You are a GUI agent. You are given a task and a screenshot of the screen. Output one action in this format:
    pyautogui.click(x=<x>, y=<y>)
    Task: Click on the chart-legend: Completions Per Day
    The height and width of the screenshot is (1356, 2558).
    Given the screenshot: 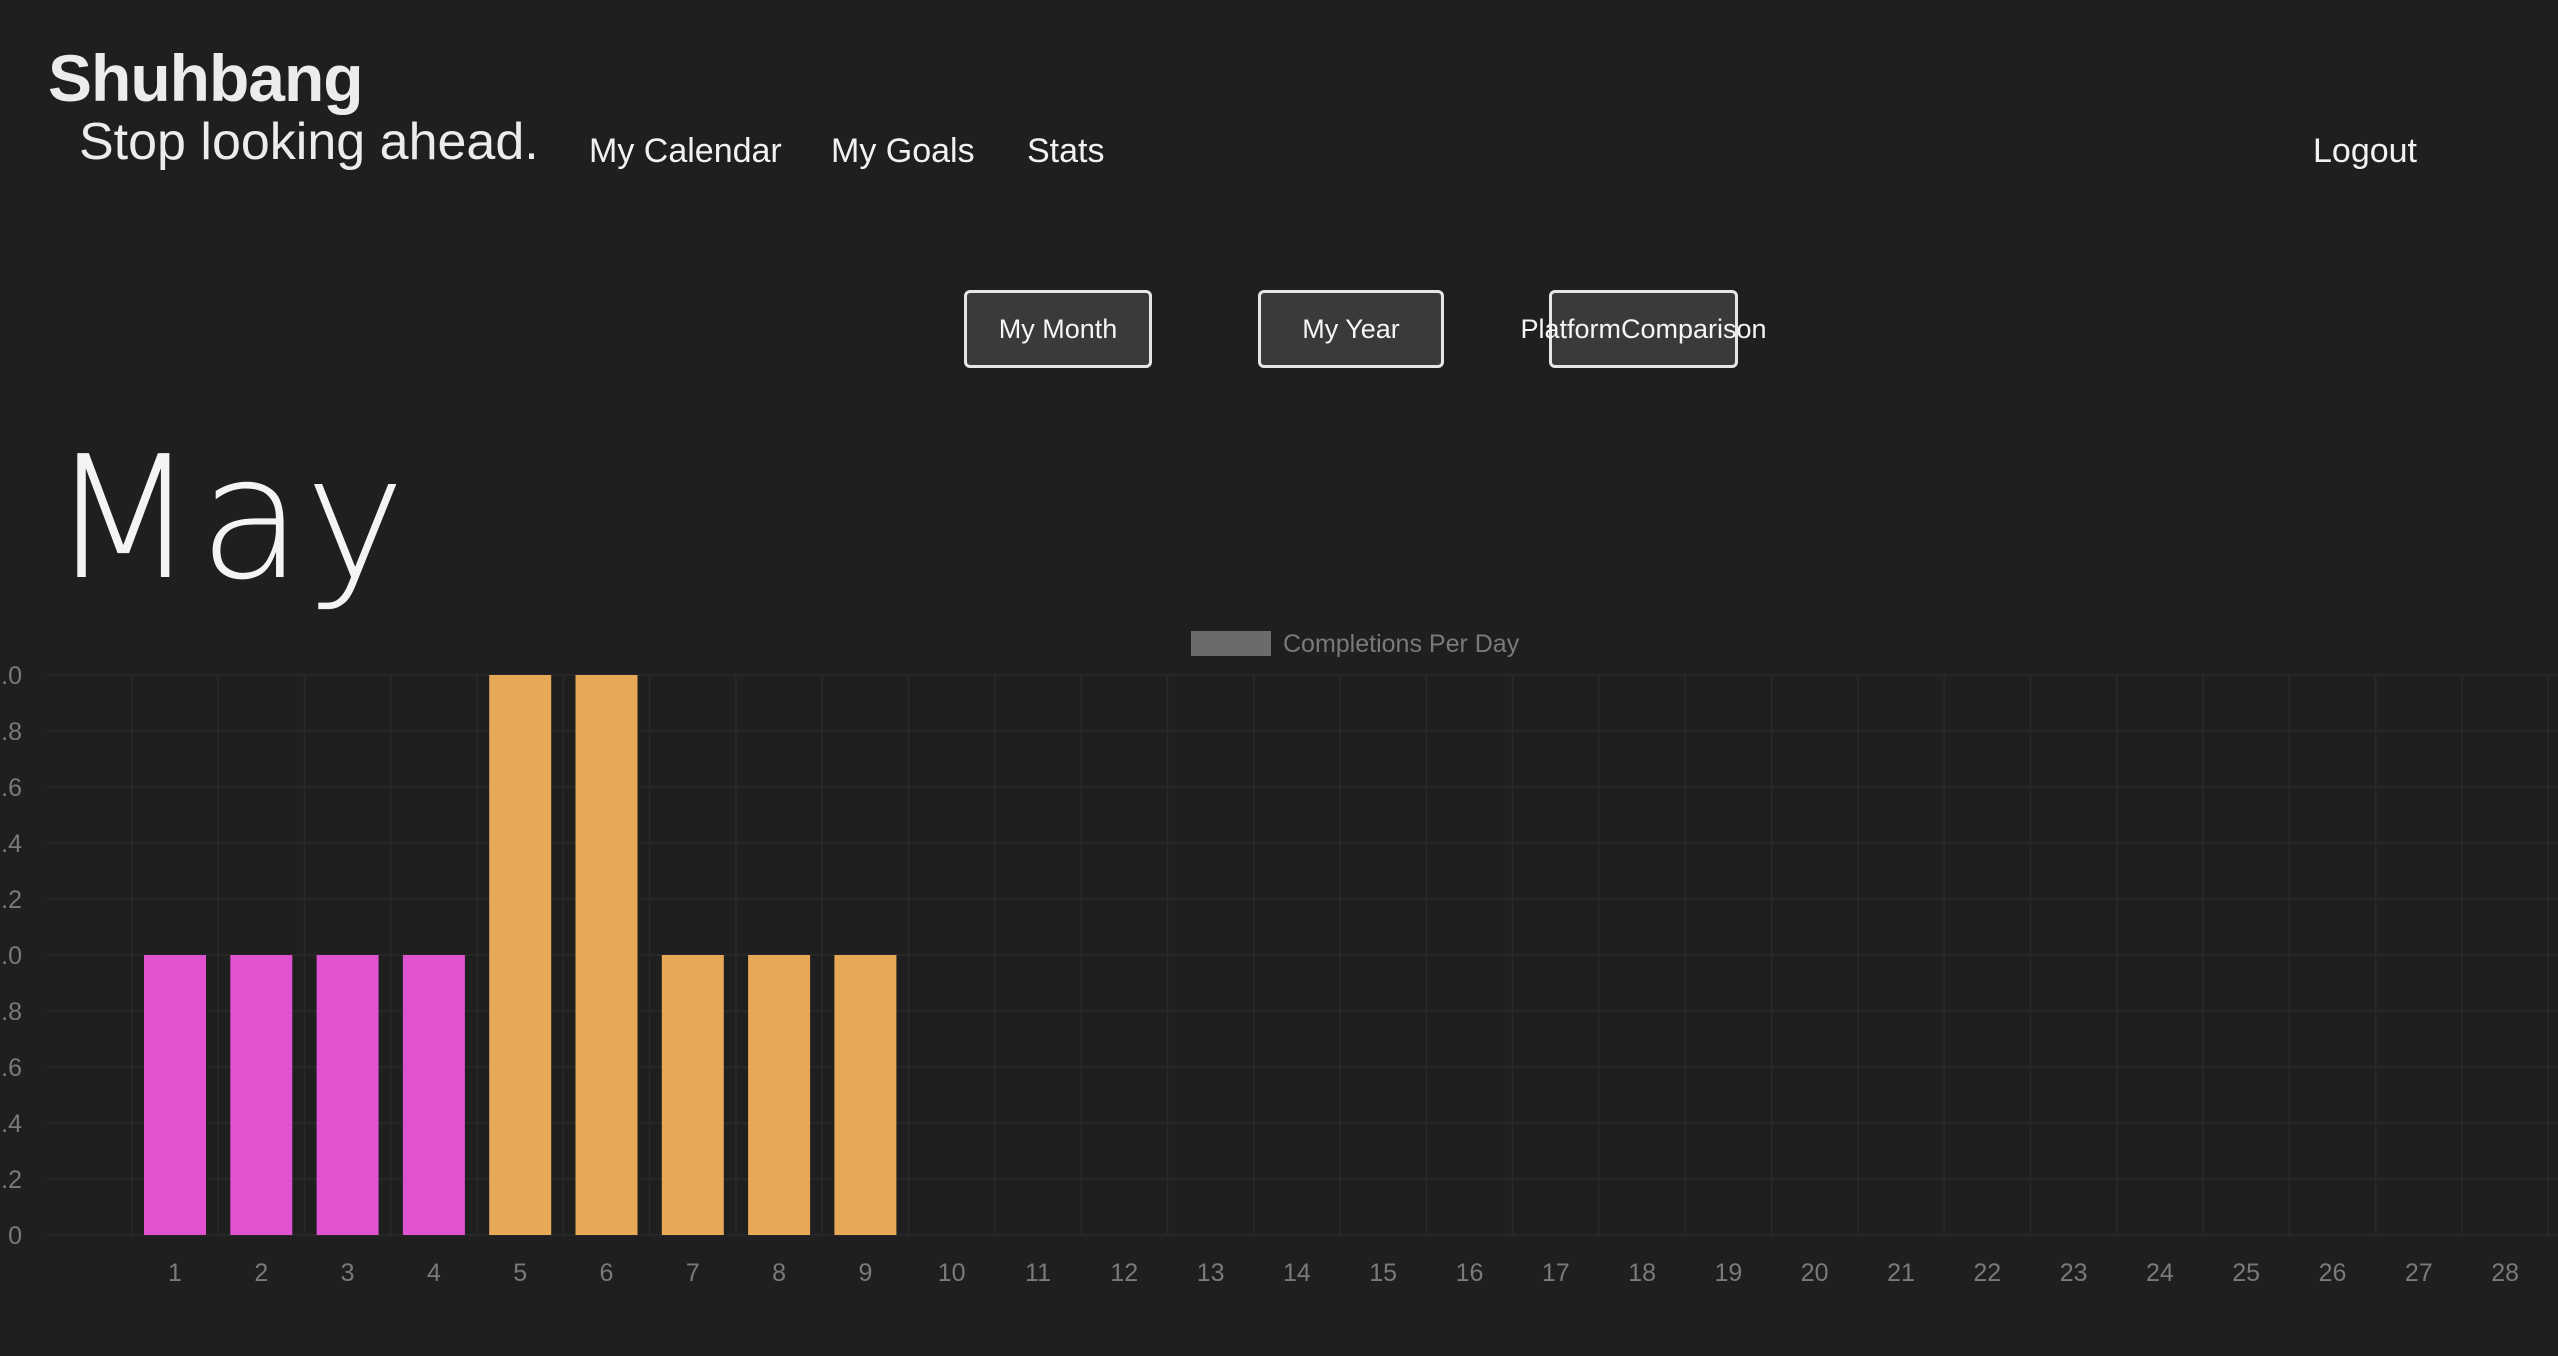 What is the action you would take?
    pyautogui.click(x=1355, y=644)
    